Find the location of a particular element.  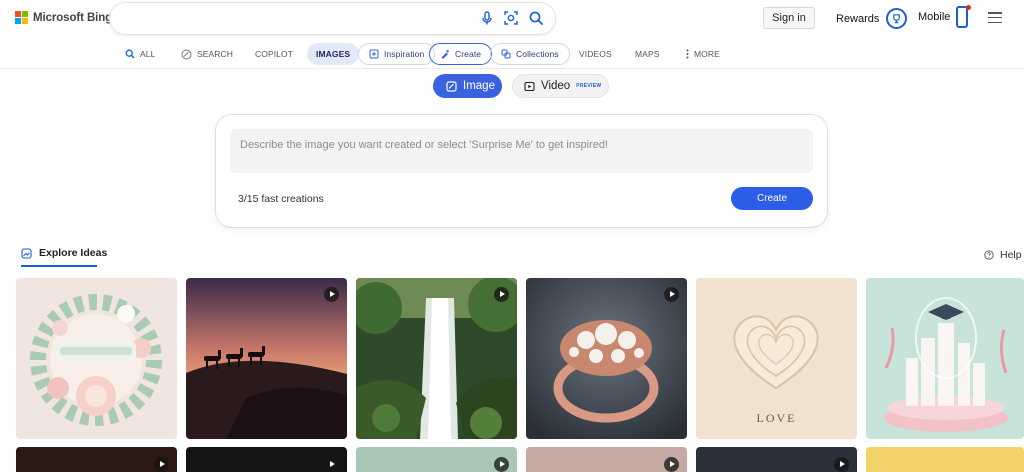

video-mode-button: Video PREVIEW is located at coordinates (560, 86).